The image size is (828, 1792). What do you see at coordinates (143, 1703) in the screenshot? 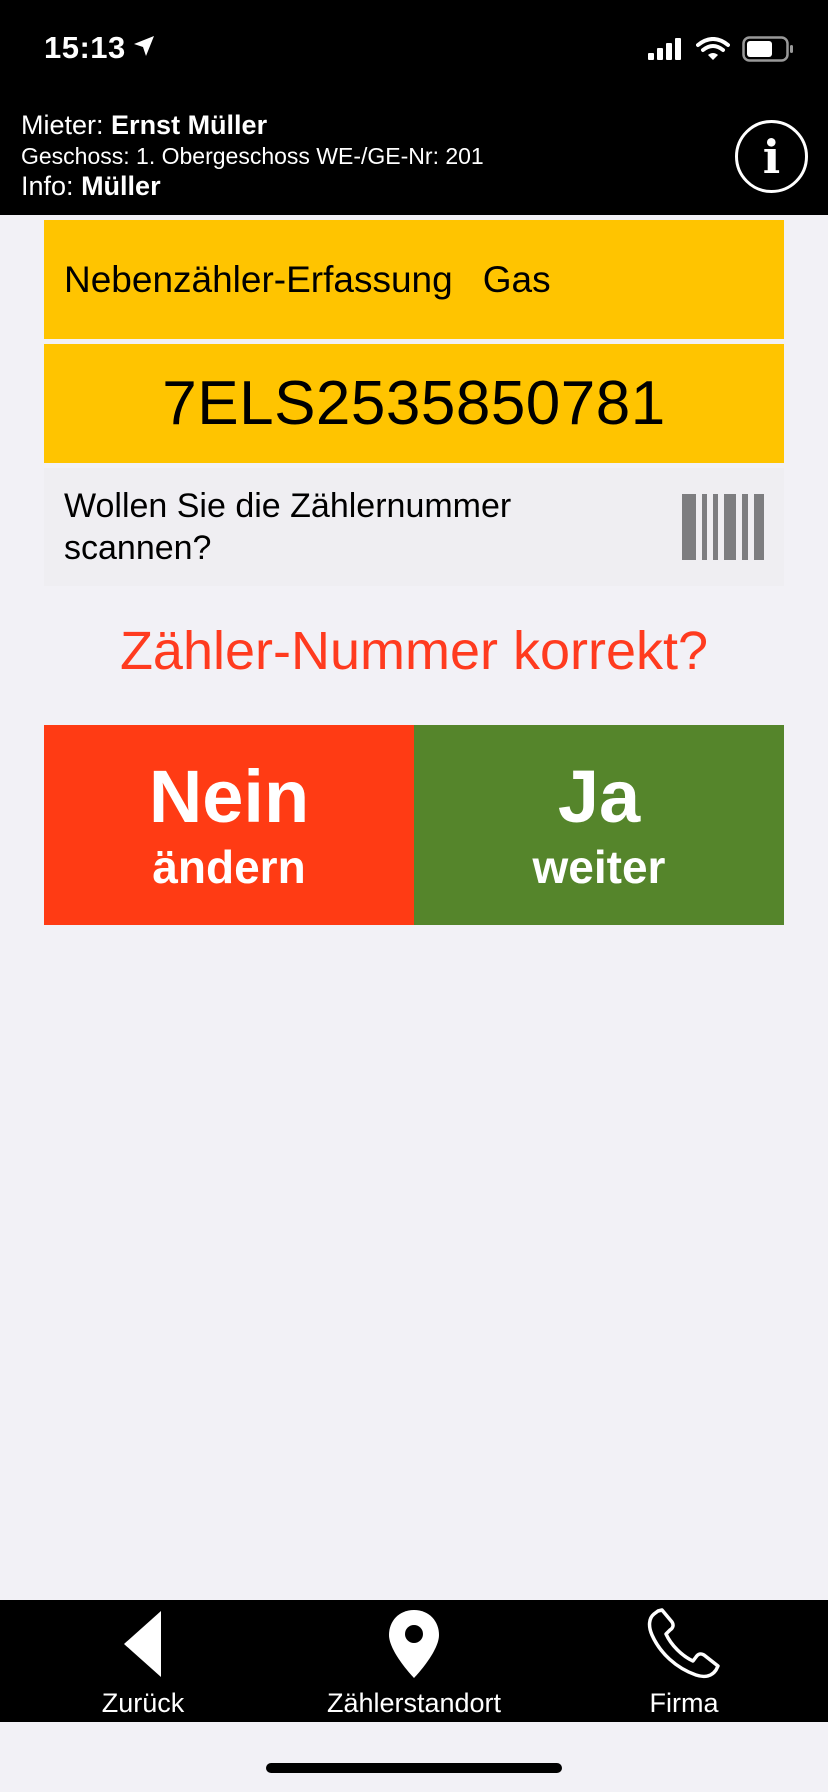
I see `tab-back-label: Zurück` at bounding box center [143, 1703].